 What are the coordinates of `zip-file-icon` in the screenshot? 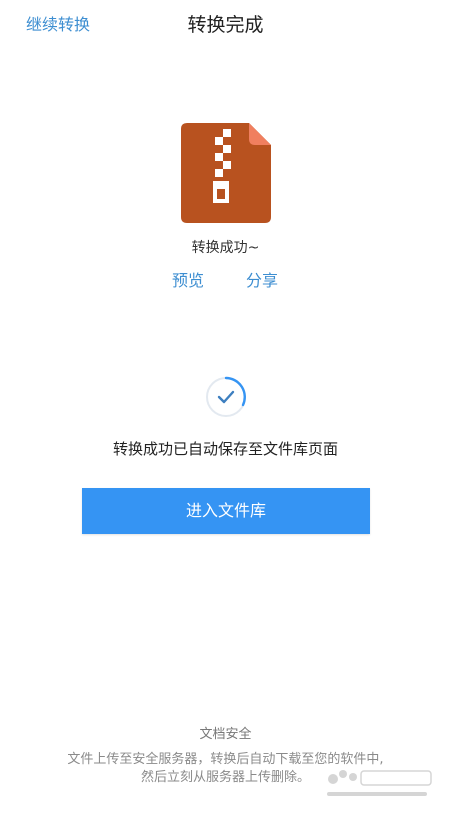 It's located at (226, 173).